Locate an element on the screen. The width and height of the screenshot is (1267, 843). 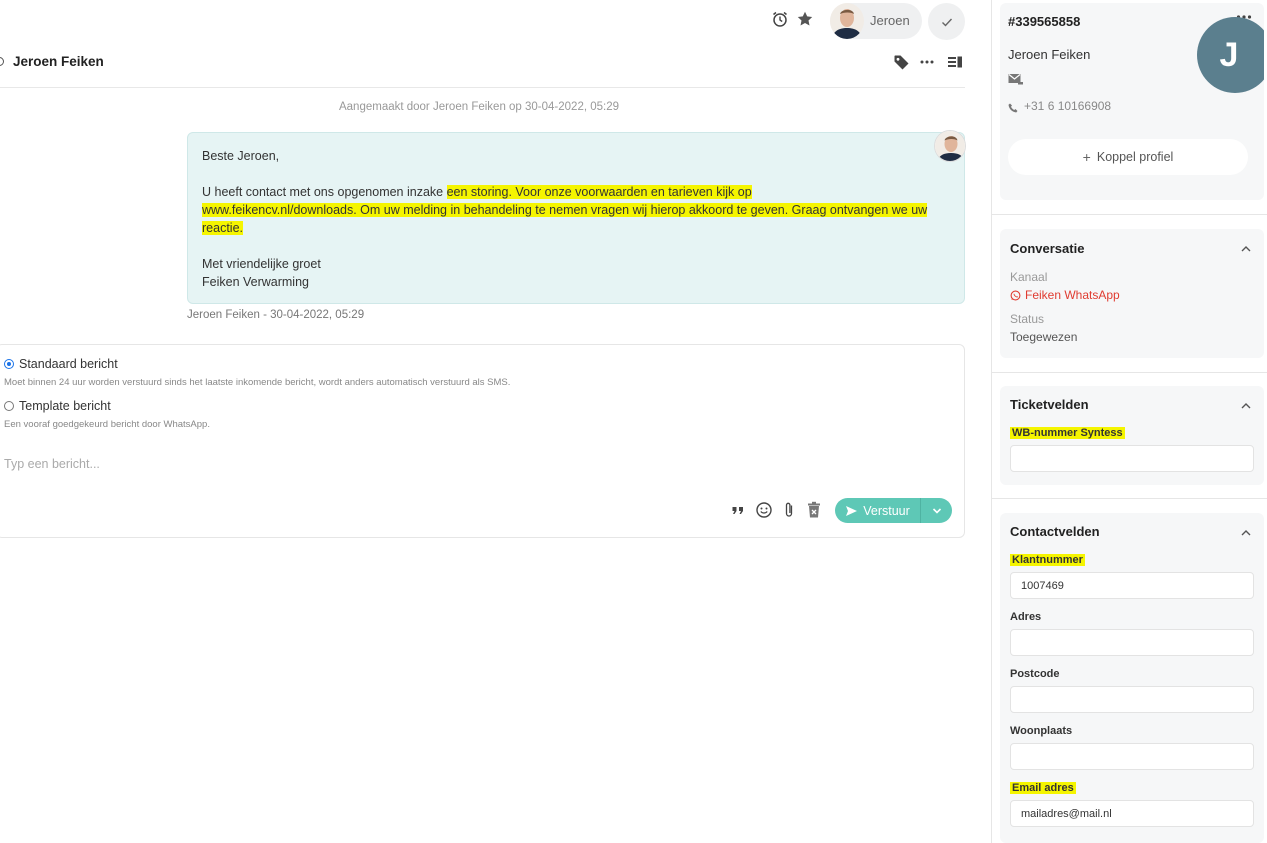
whatsapp-icon is located at coordinates (1015, 295).